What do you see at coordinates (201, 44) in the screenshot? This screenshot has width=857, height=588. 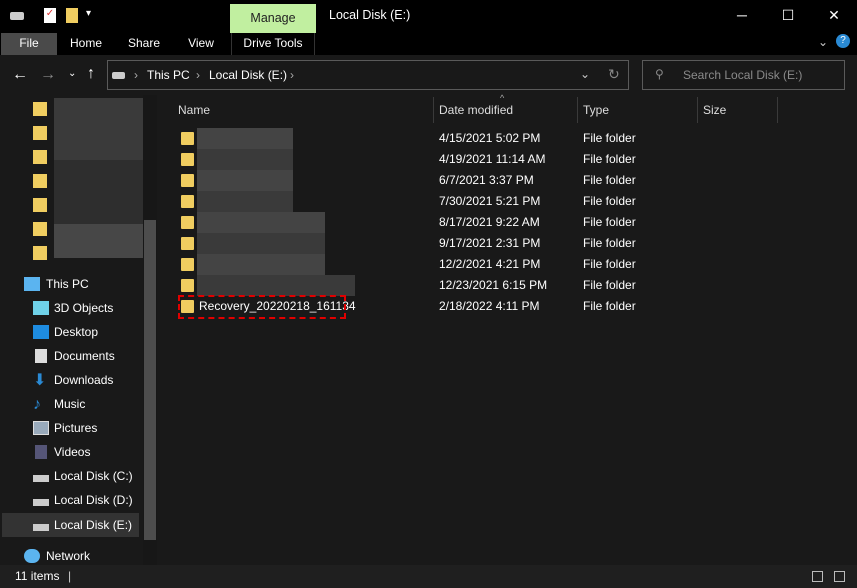 I see `tab-view: View` at bounding box center [201, 44].